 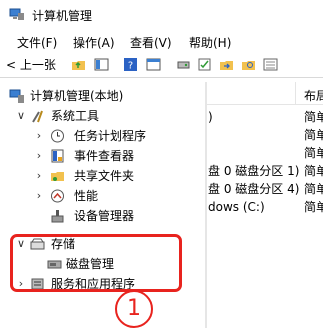 I want to click on tree-label: 共享文件夹, so click(x=104, y=176).